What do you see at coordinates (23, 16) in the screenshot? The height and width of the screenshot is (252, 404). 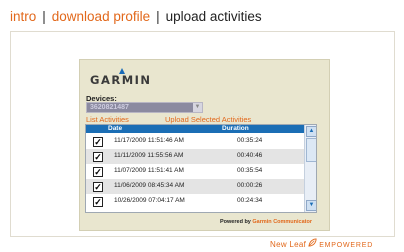 I see `tab-intro: intro` at bounding box center [23, 16].